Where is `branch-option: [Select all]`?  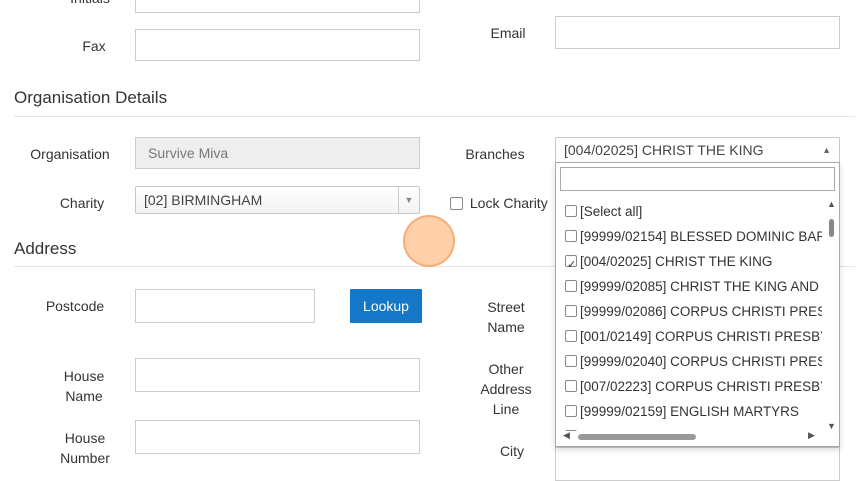 branch-option: [Select all] is located at coordinates (689, 211).